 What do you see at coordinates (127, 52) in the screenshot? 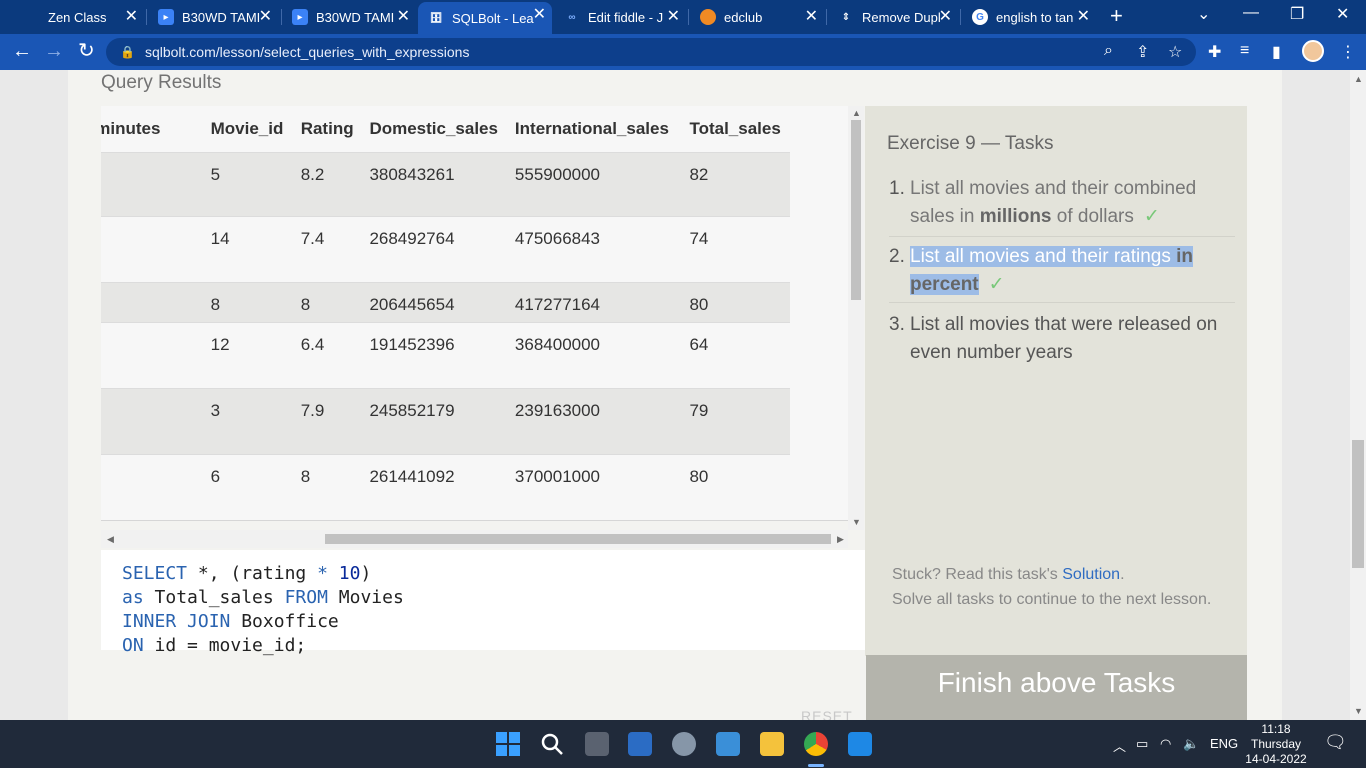
I see `lock-icon: 🔒` at bounding box center [127, 52].